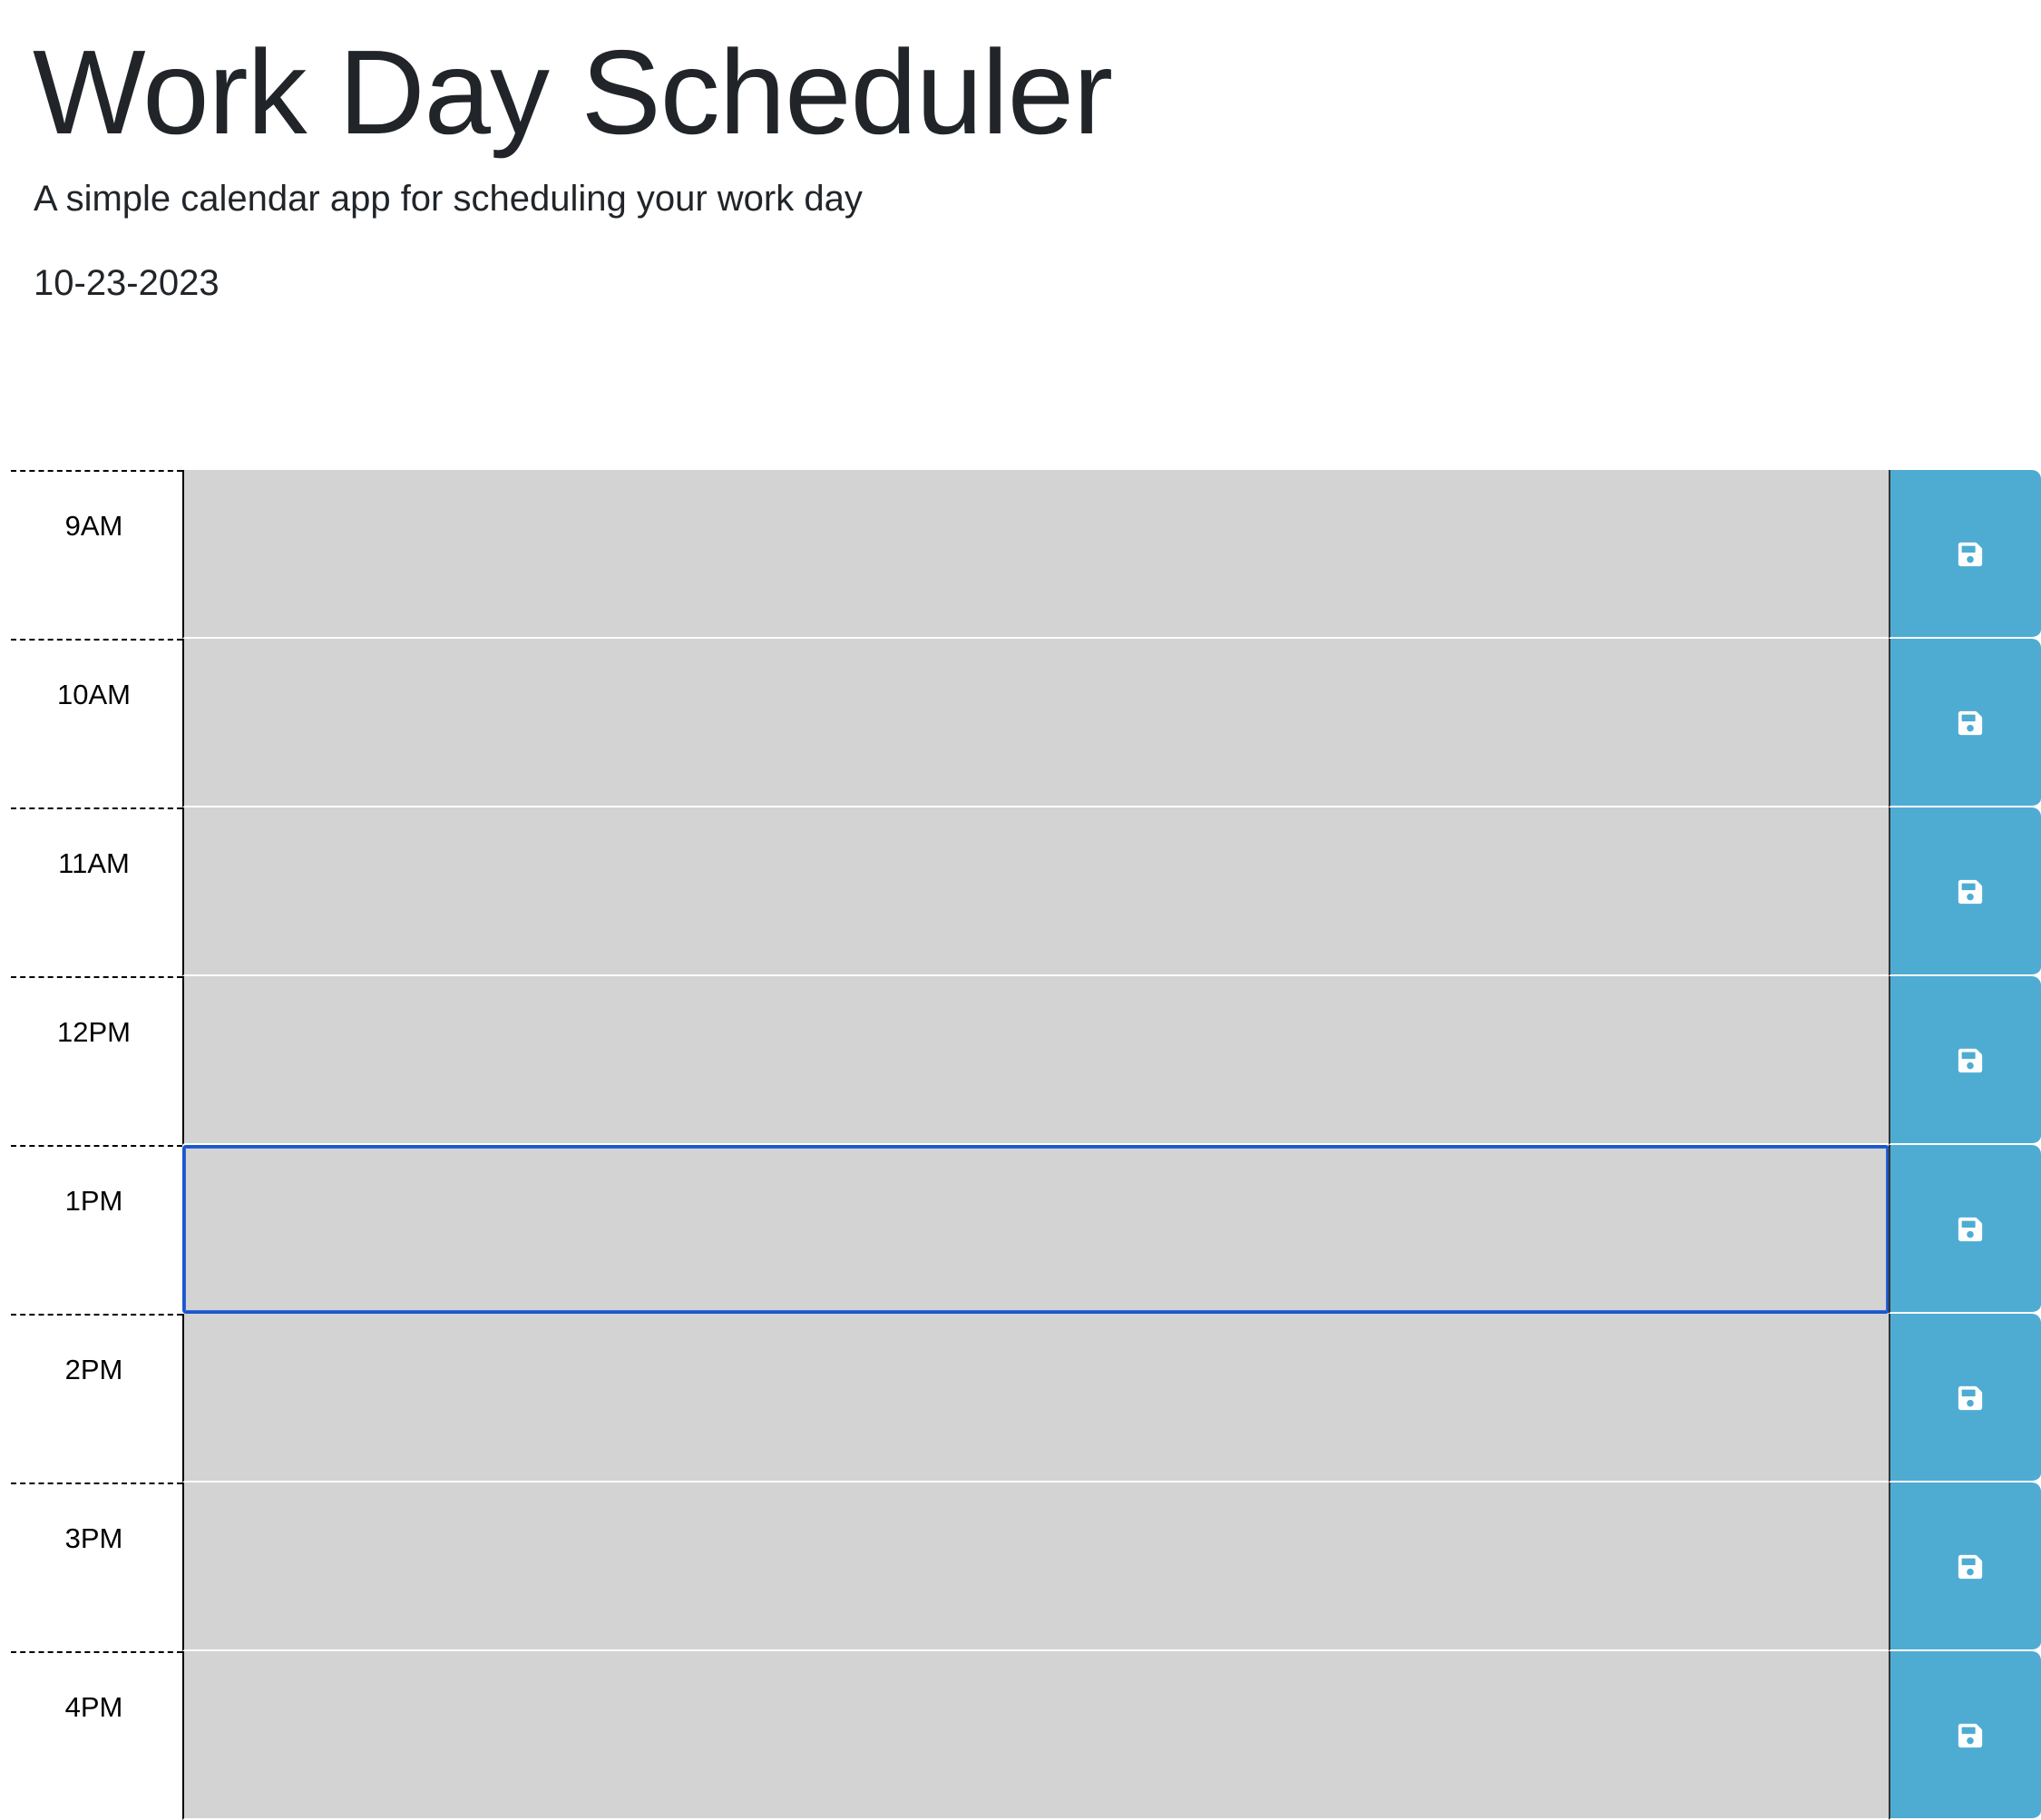 Image resolution: width=2041 pixels, height=1820 pixels. Describe the element at coordinates (96, 1398) in the screenshot. I see `hour-label: 2PM` at that location.